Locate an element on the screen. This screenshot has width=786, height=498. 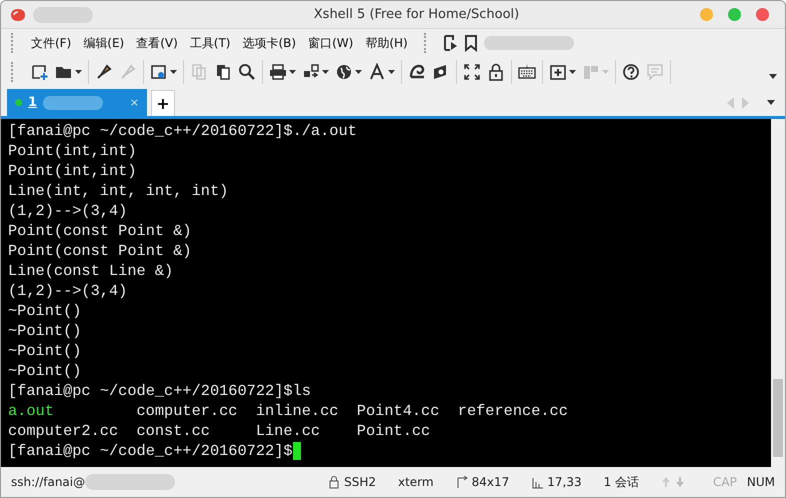
file-name: Line.cc is located at coordinates (289, 431).